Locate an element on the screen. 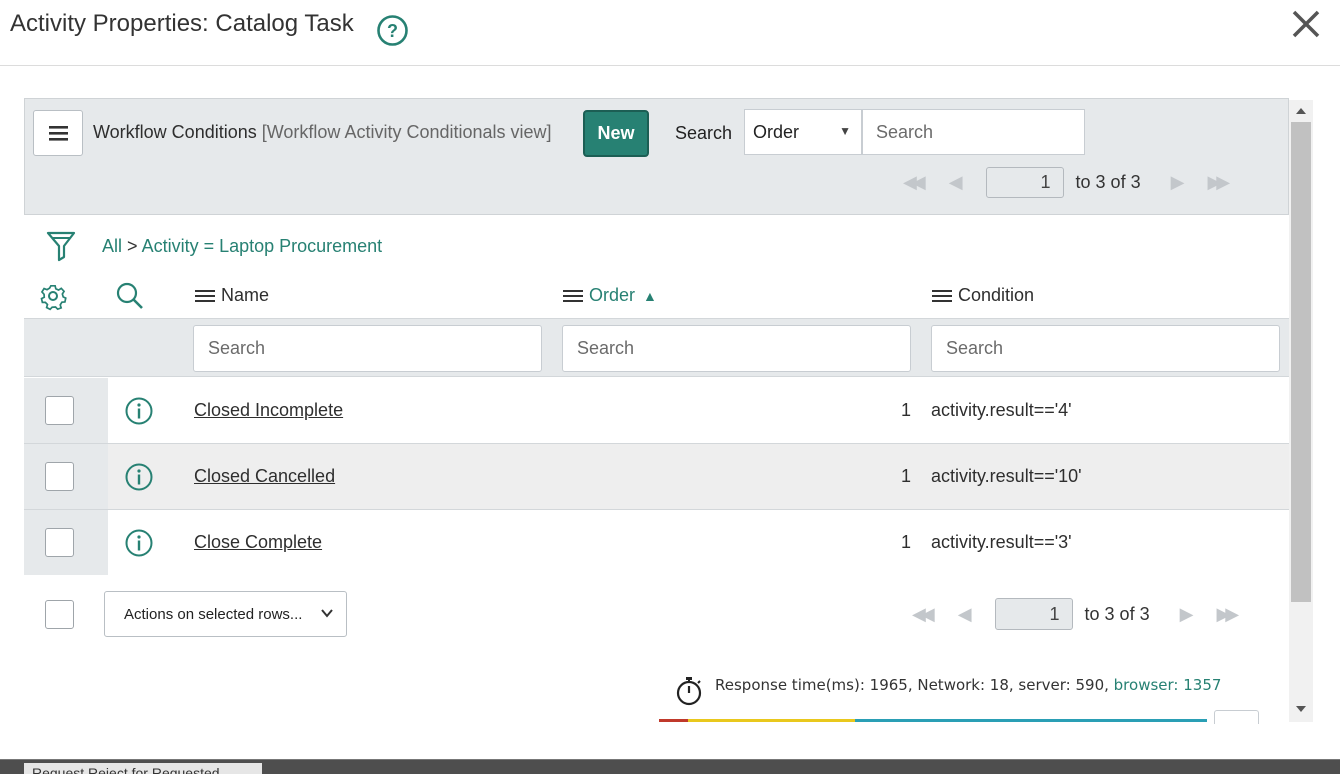  list-search-input is located at coordinates (973, 132).